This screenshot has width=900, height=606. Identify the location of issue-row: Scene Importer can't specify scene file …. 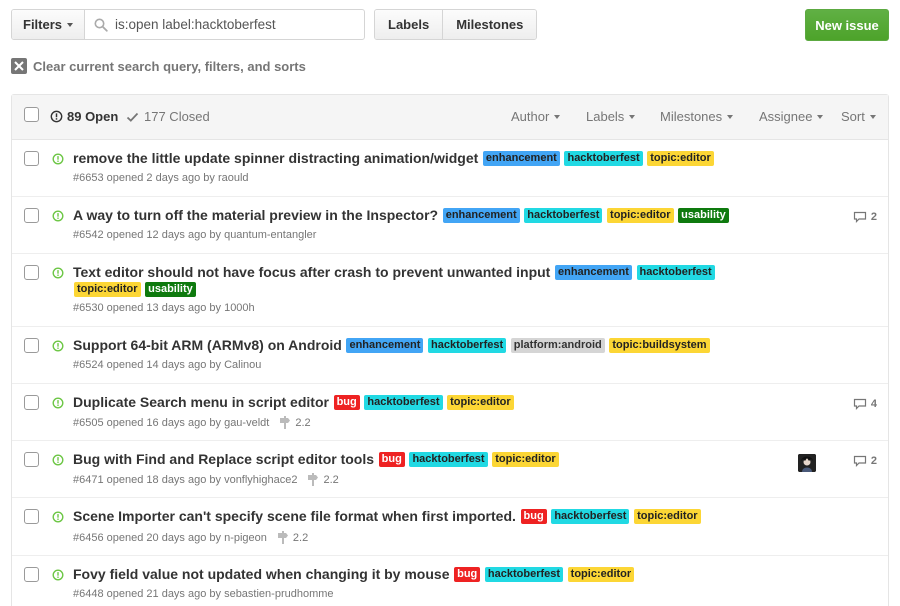
(450, 527).